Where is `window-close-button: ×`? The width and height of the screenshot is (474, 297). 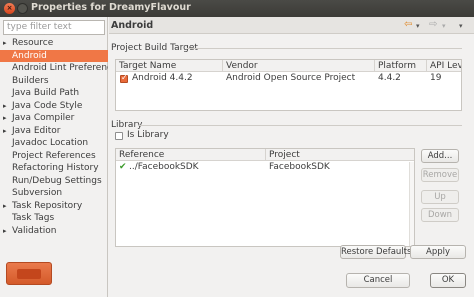
window-close-button: × is located at coordinates (9, 8).